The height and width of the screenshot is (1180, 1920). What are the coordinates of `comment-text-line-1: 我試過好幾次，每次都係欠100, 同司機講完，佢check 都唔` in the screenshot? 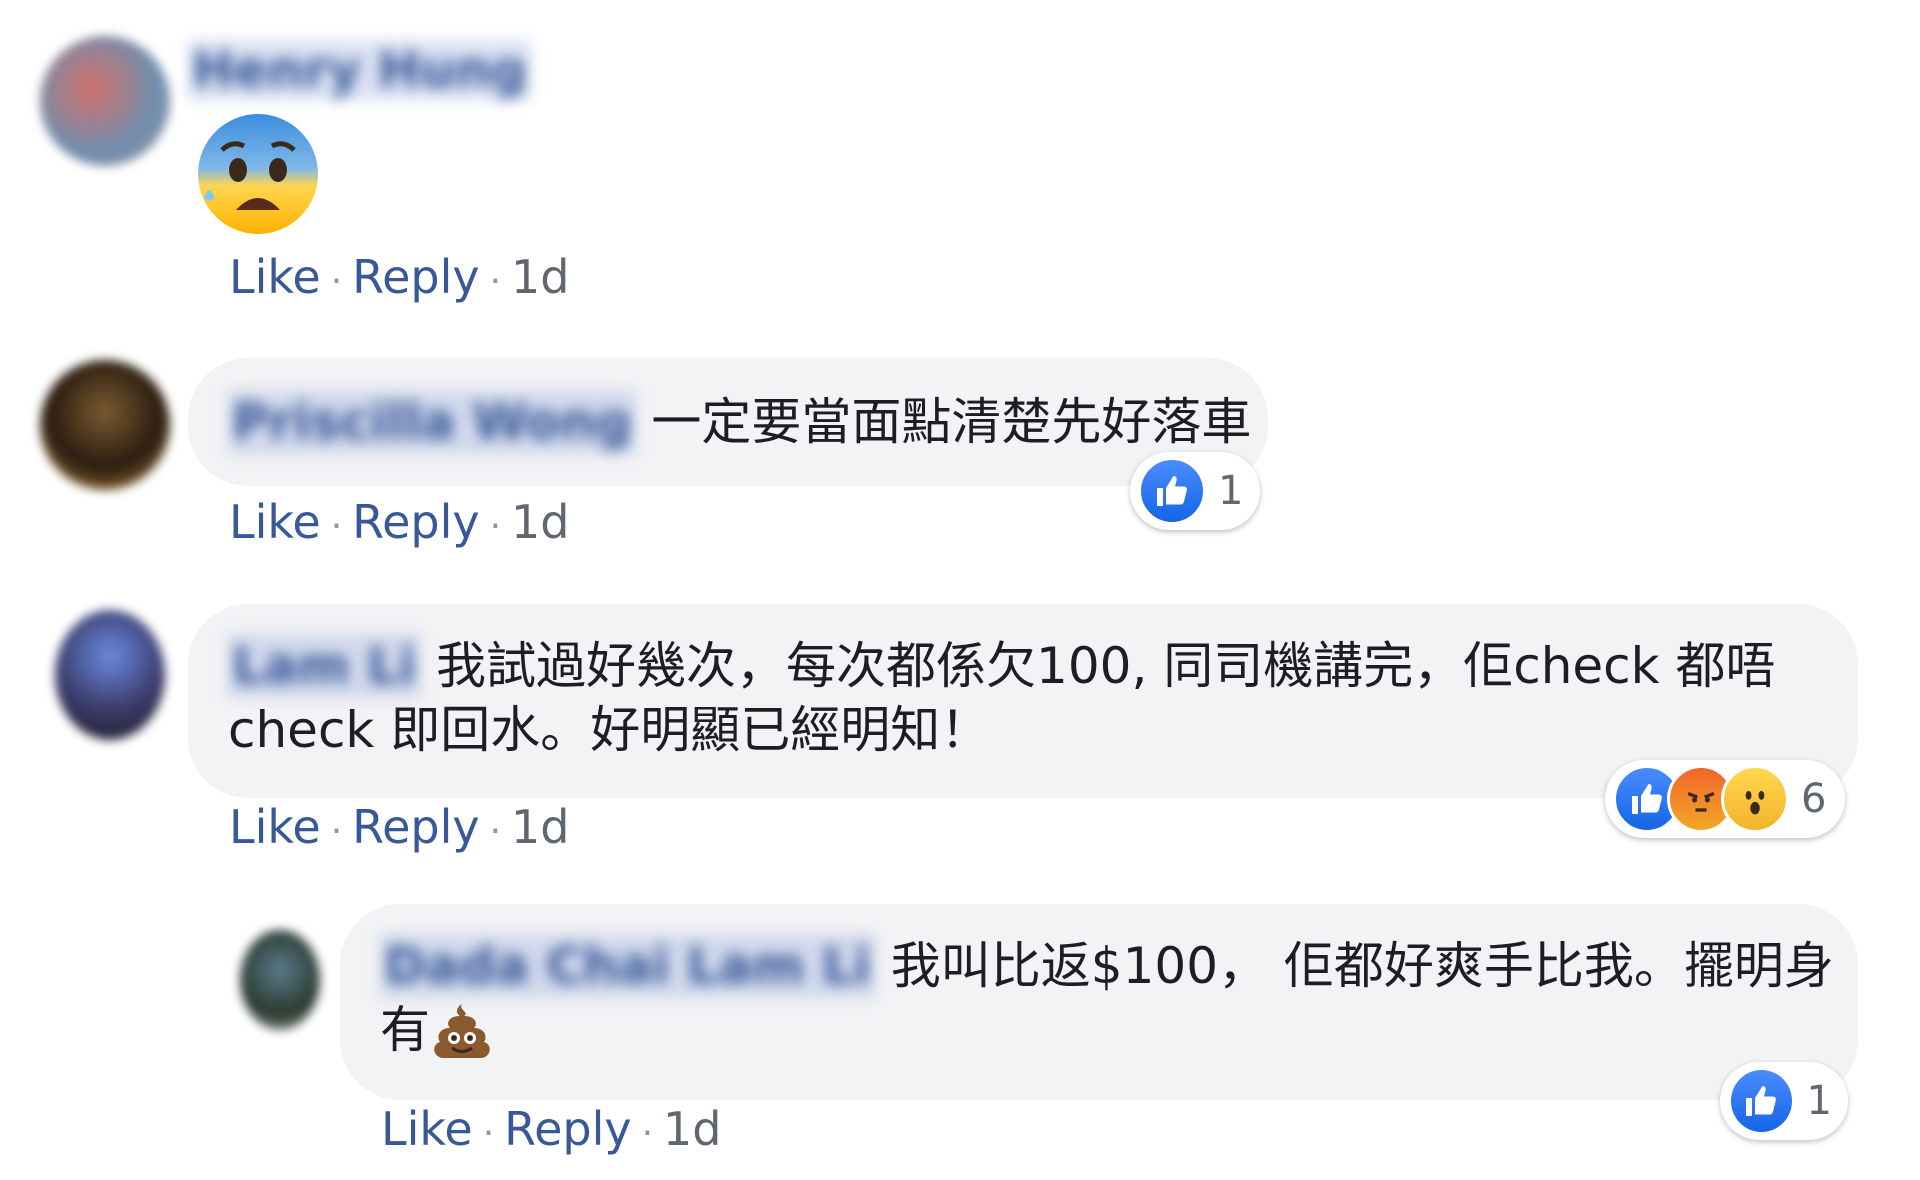 It's located at (1106, 666).